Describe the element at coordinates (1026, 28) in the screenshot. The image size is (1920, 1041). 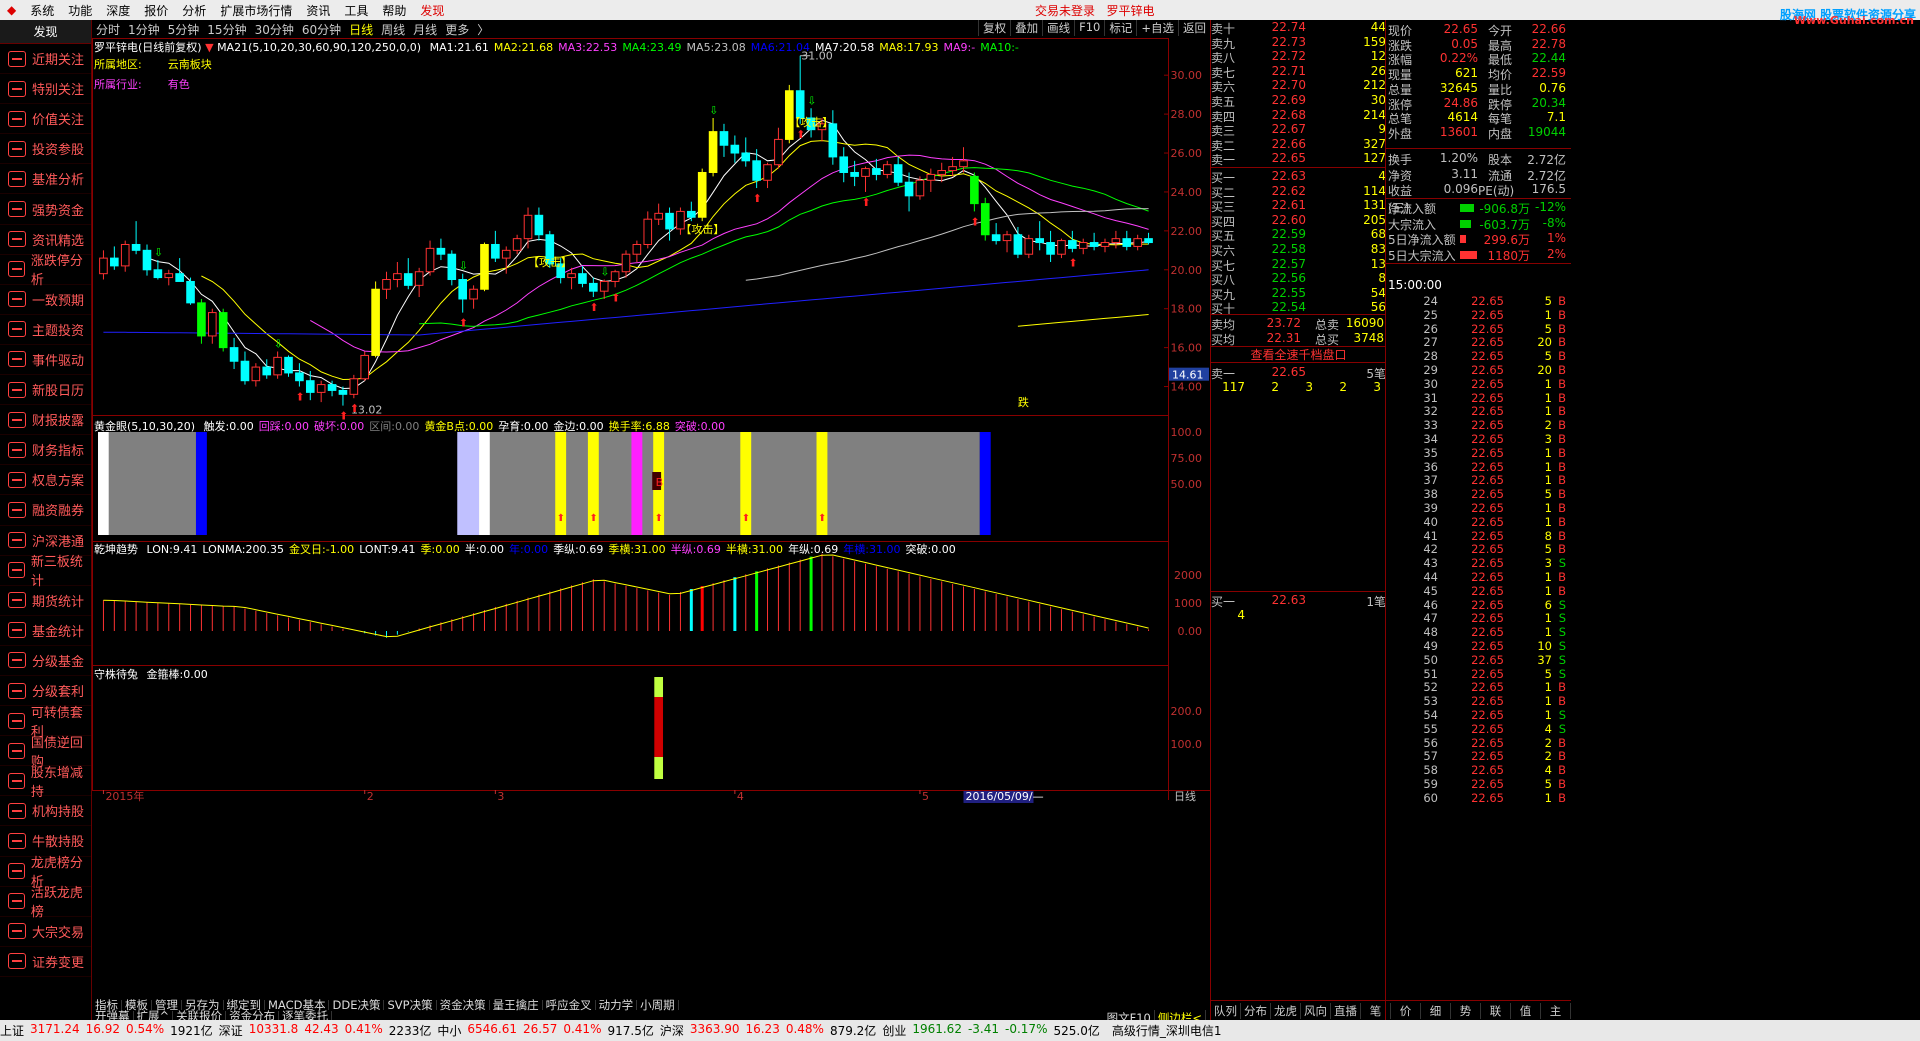
I see `toolbar-btn-1: 叠加` at that location.